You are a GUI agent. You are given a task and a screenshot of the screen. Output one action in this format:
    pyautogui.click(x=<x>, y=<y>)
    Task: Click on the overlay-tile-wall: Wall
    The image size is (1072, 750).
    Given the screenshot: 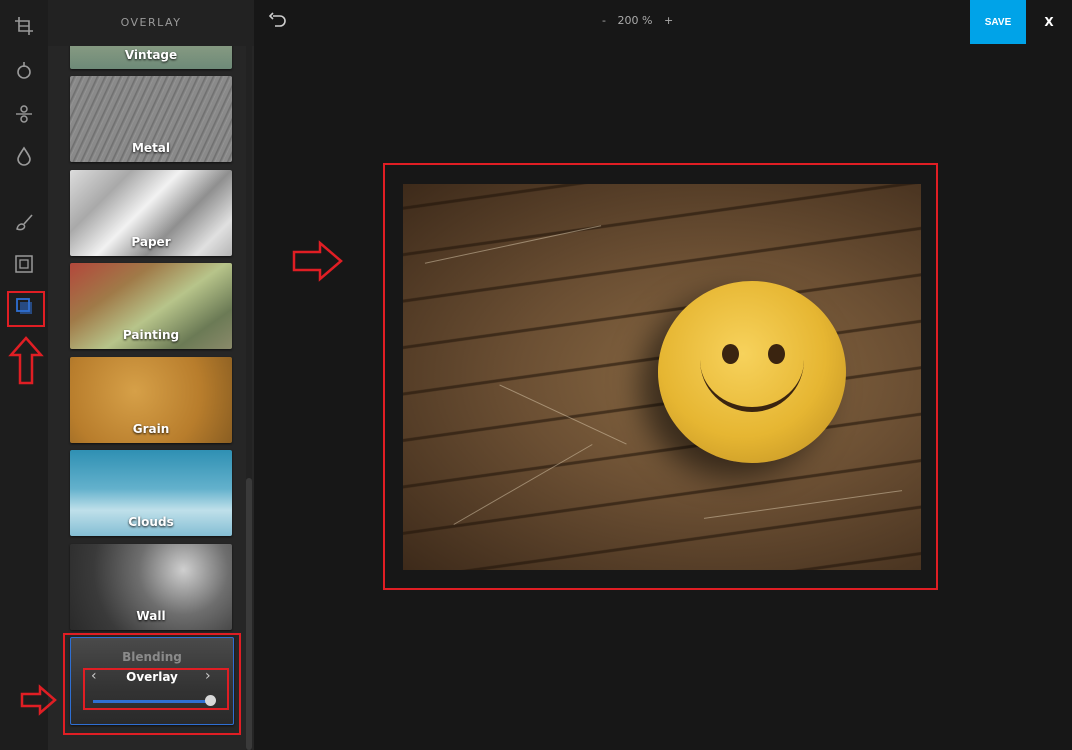 What is the action you would take?
    pyautogui.click(x=151, y=587)
    